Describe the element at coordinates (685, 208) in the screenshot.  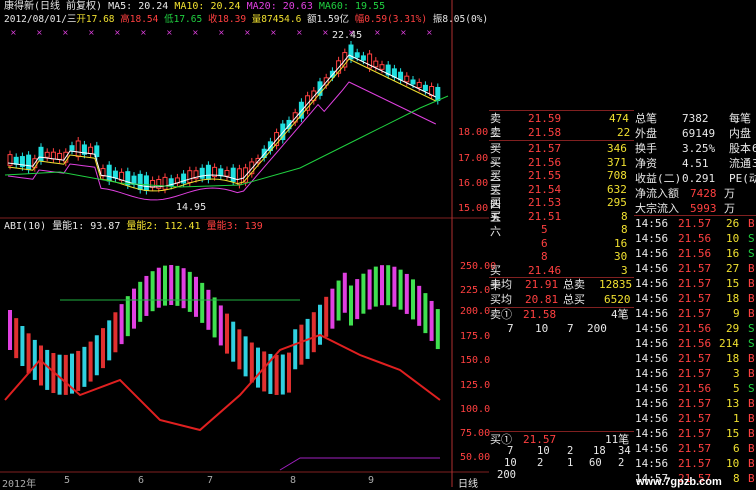
I see `stat-row: 大宗流入 5993 万` at that location.